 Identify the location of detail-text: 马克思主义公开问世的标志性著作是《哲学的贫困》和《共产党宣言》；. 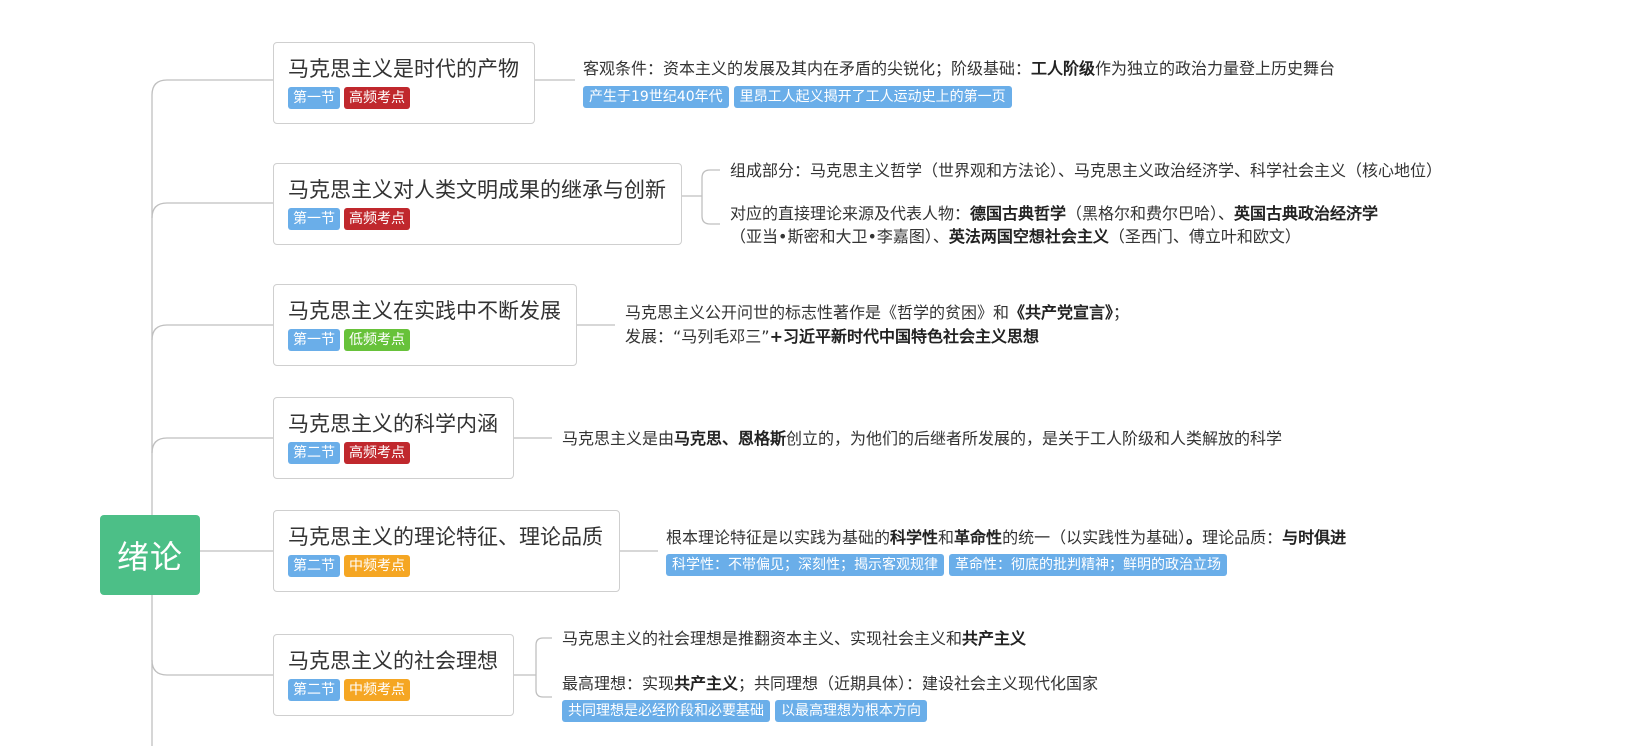
(877, 313).